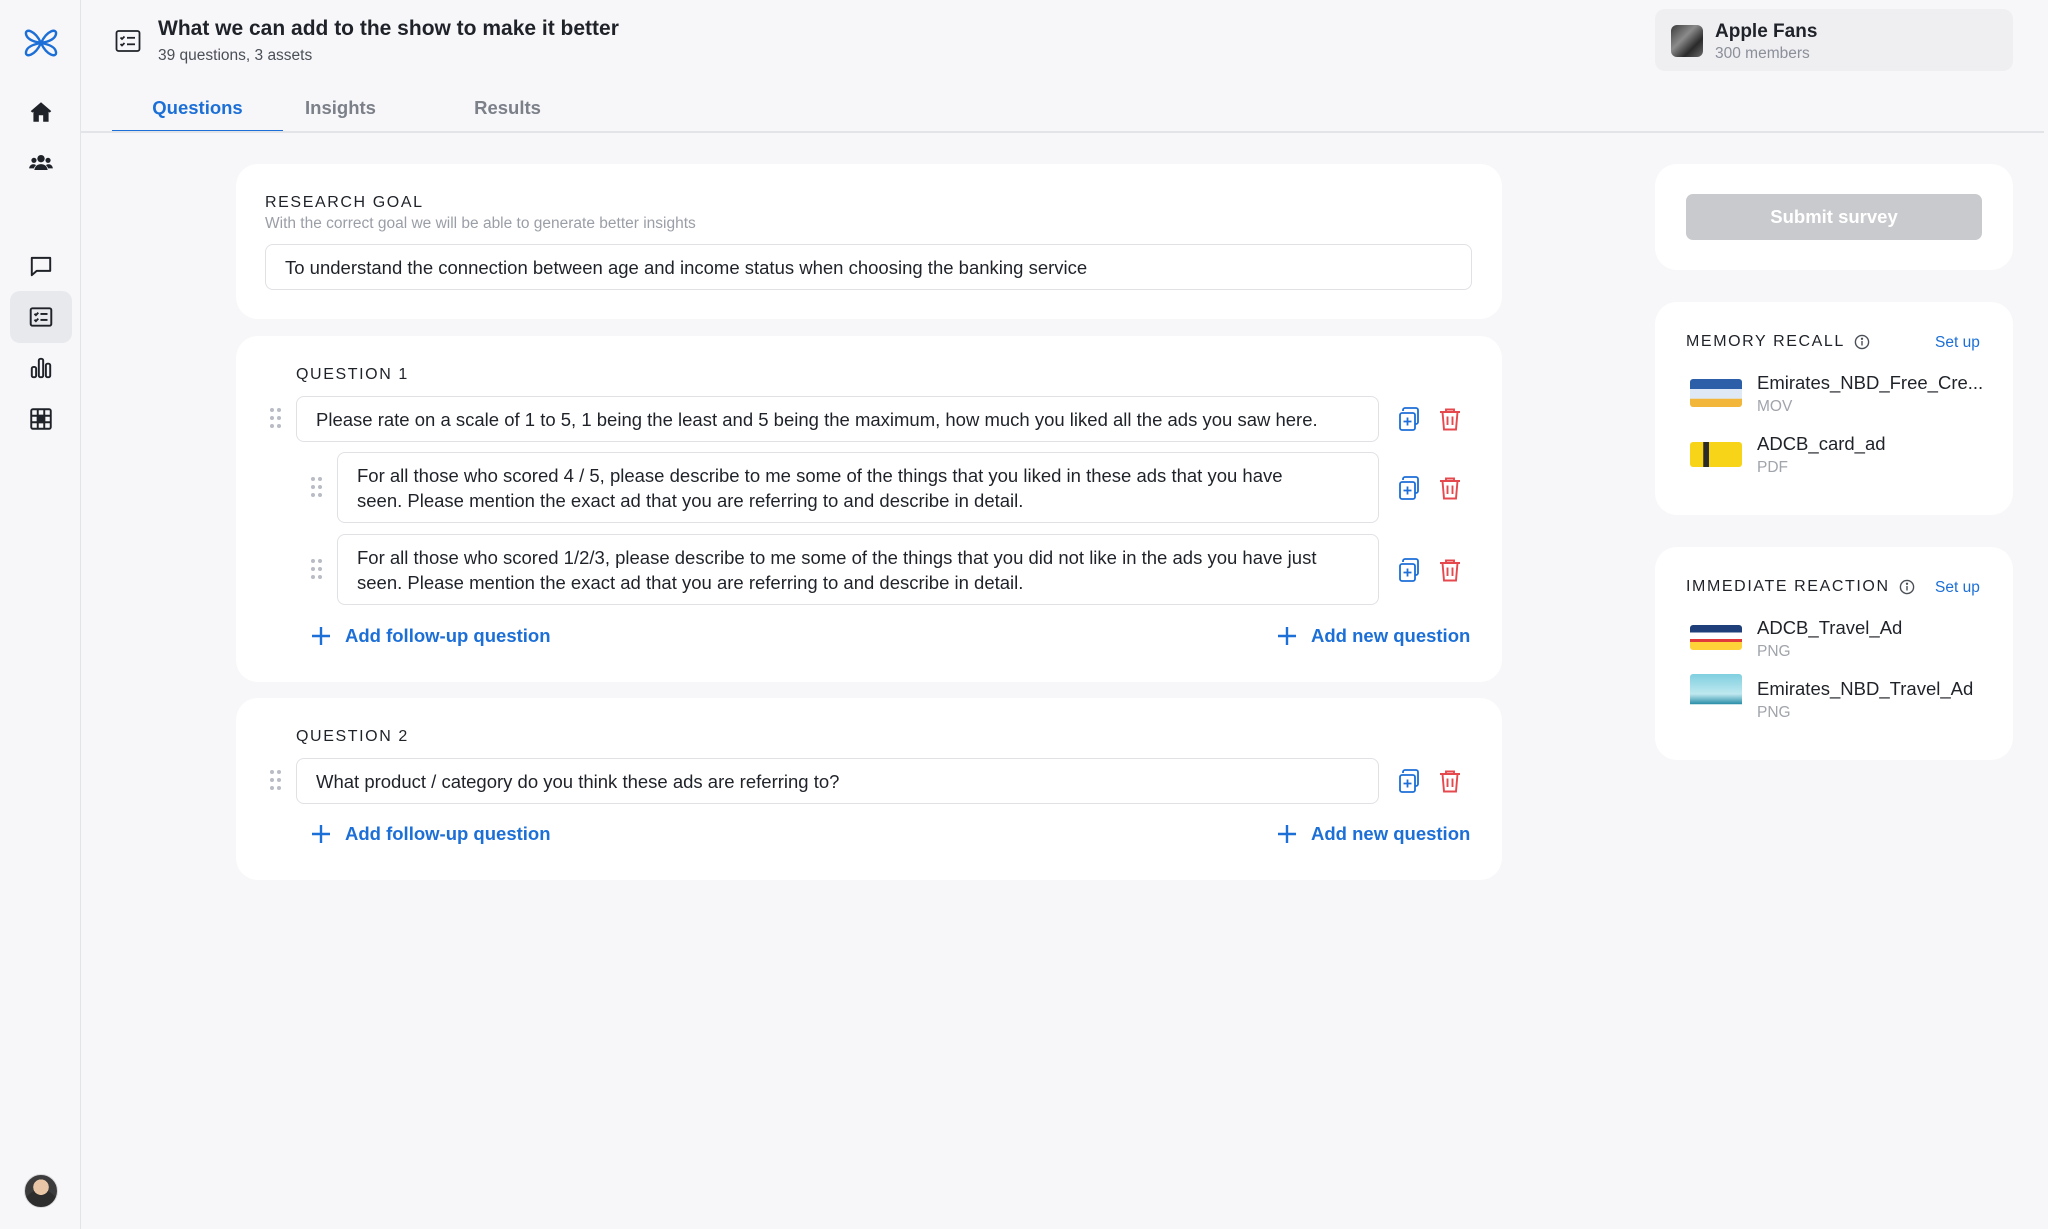  What do you see at coordinates (41, 1191) in the screenshot?
I see `user-avatar` at bounding box center [41, 1191].